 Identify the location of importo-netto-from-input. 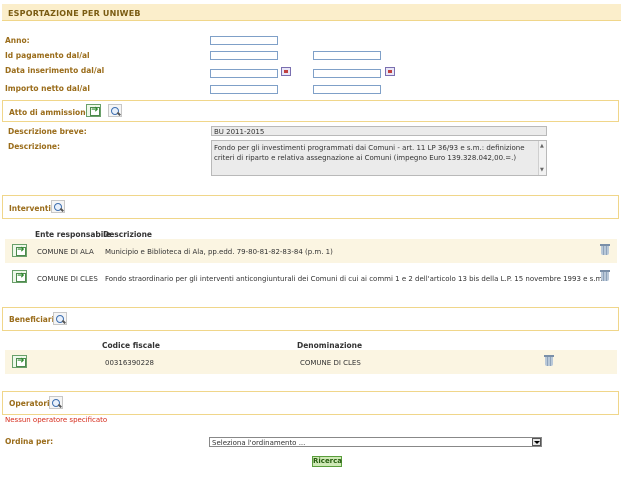
(244, 89).